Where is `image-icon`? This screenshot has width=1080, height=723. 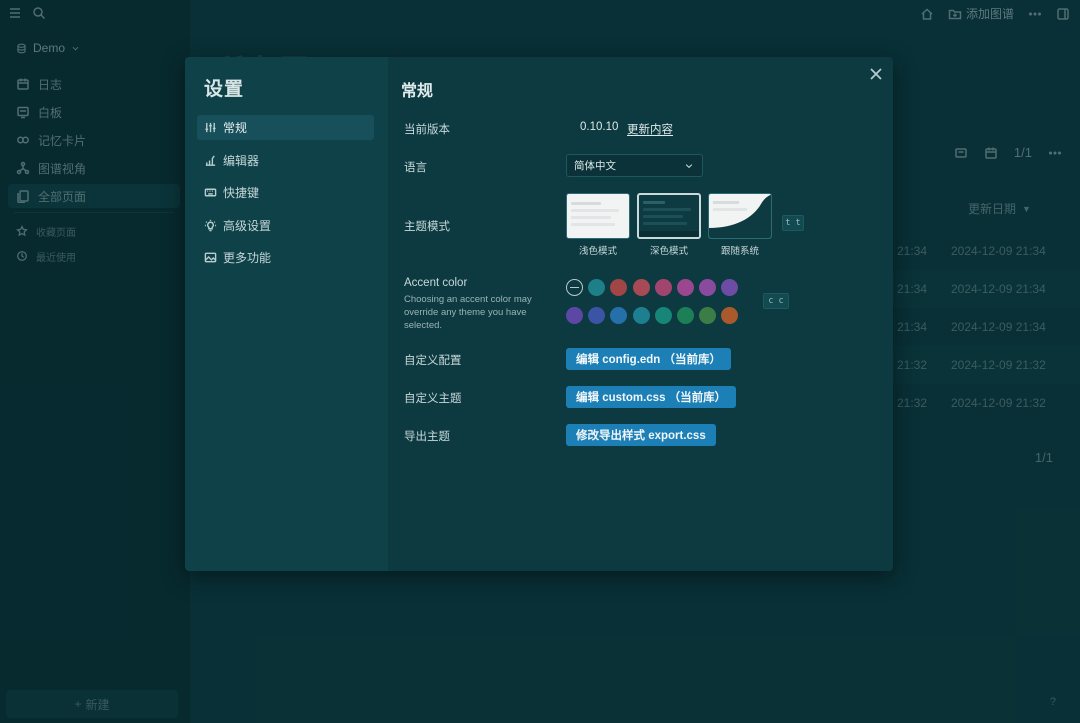 image-icon is located at coordinates (210, 257).